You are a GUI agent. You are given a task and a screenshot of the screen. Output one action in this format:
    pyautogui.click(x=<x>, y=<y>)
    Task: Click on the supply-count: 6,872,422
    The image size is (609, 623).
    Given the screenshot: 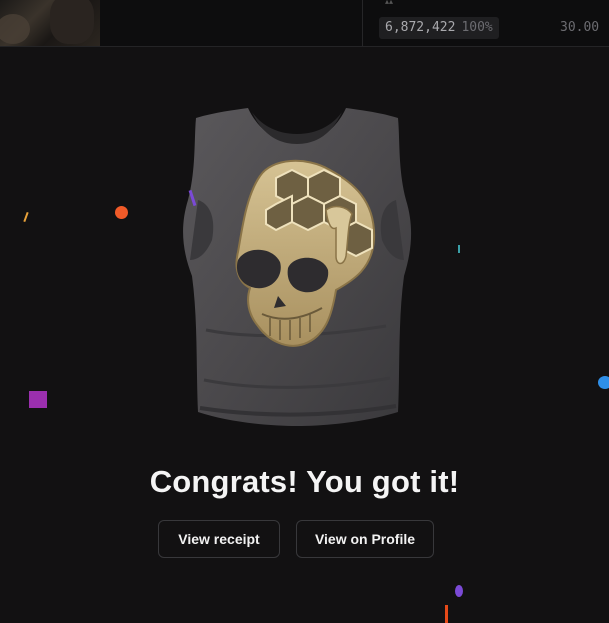 What is the action you would take?
    pyautogui.click(x=420, y=27)
    